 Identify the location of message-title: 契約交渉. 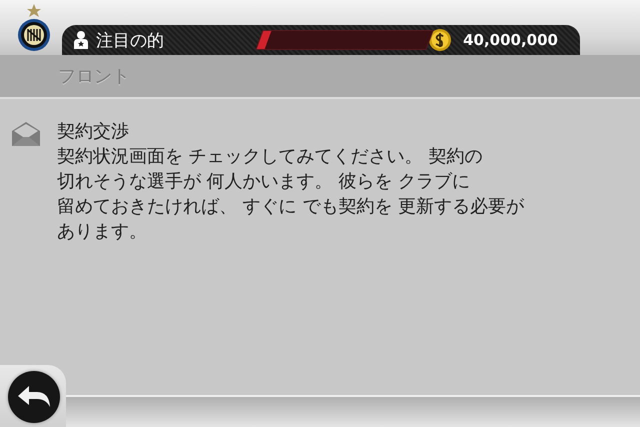
(93, 132).